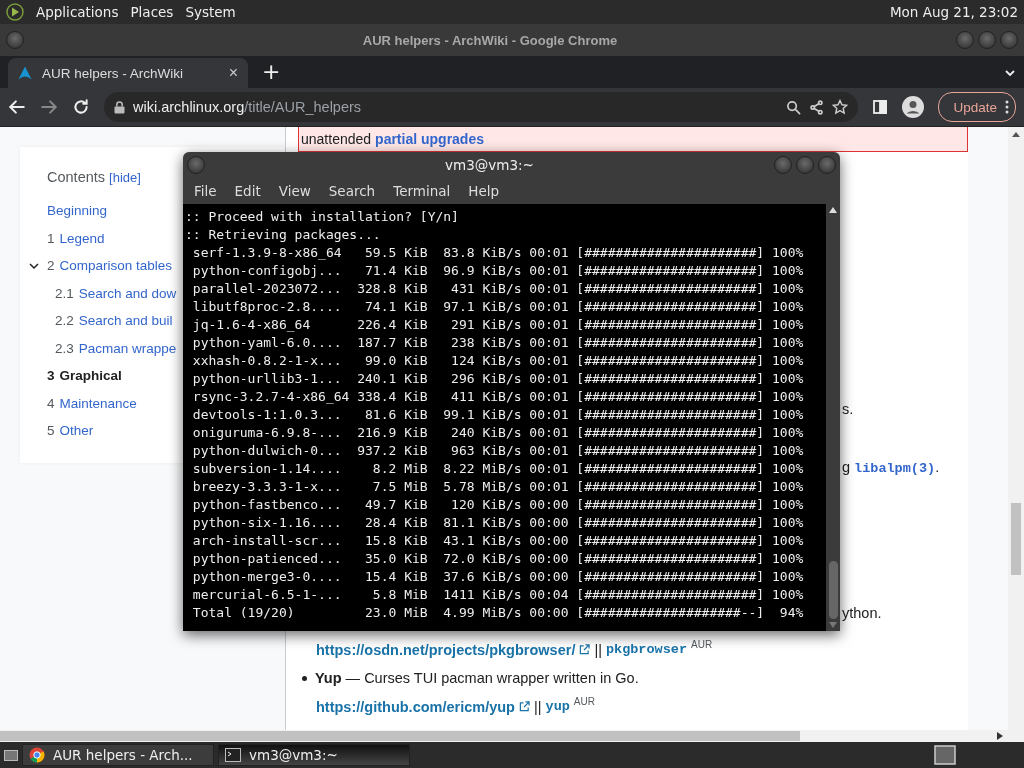 This screenshot has width=1024, height=768. What do you see at coordinates (848, 409) in the screenshot?
I see `text-fragment: s.` at bounding box center [848, 409].